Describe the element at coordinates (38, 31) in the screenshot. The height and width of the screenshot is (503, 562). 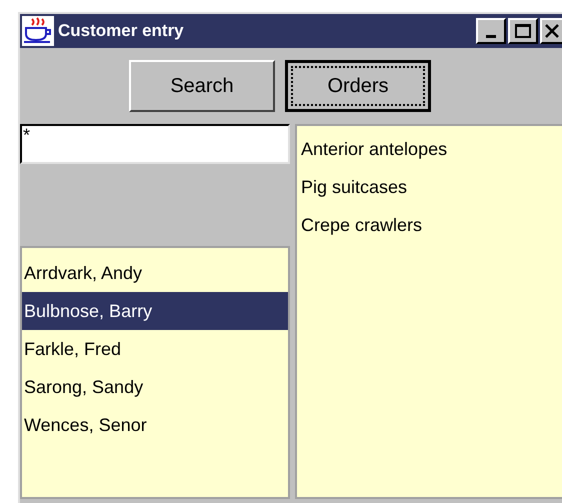
I see `coffee-cup-icon` at that location.